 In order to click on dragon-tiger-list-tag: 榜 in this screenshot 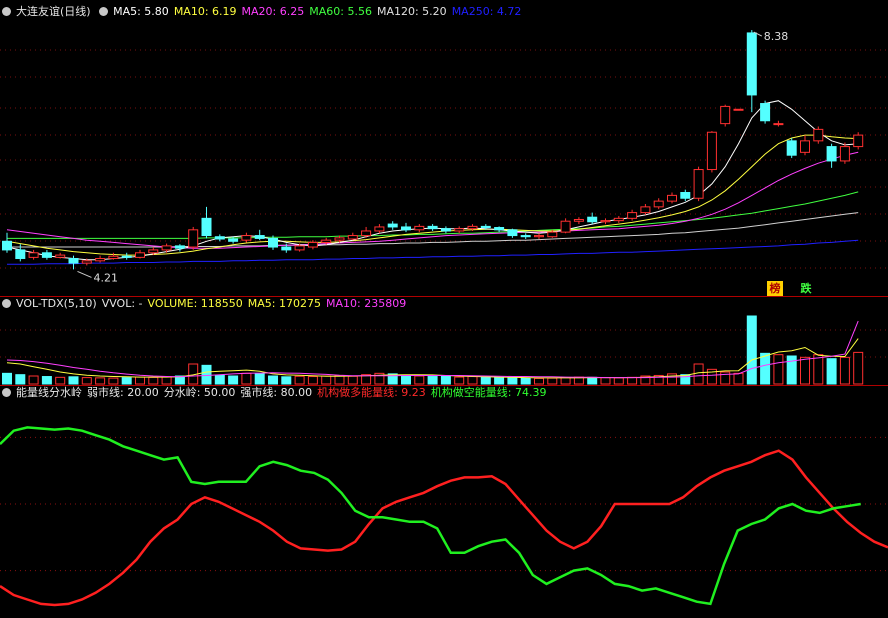, I will do `click(775, 288)`.